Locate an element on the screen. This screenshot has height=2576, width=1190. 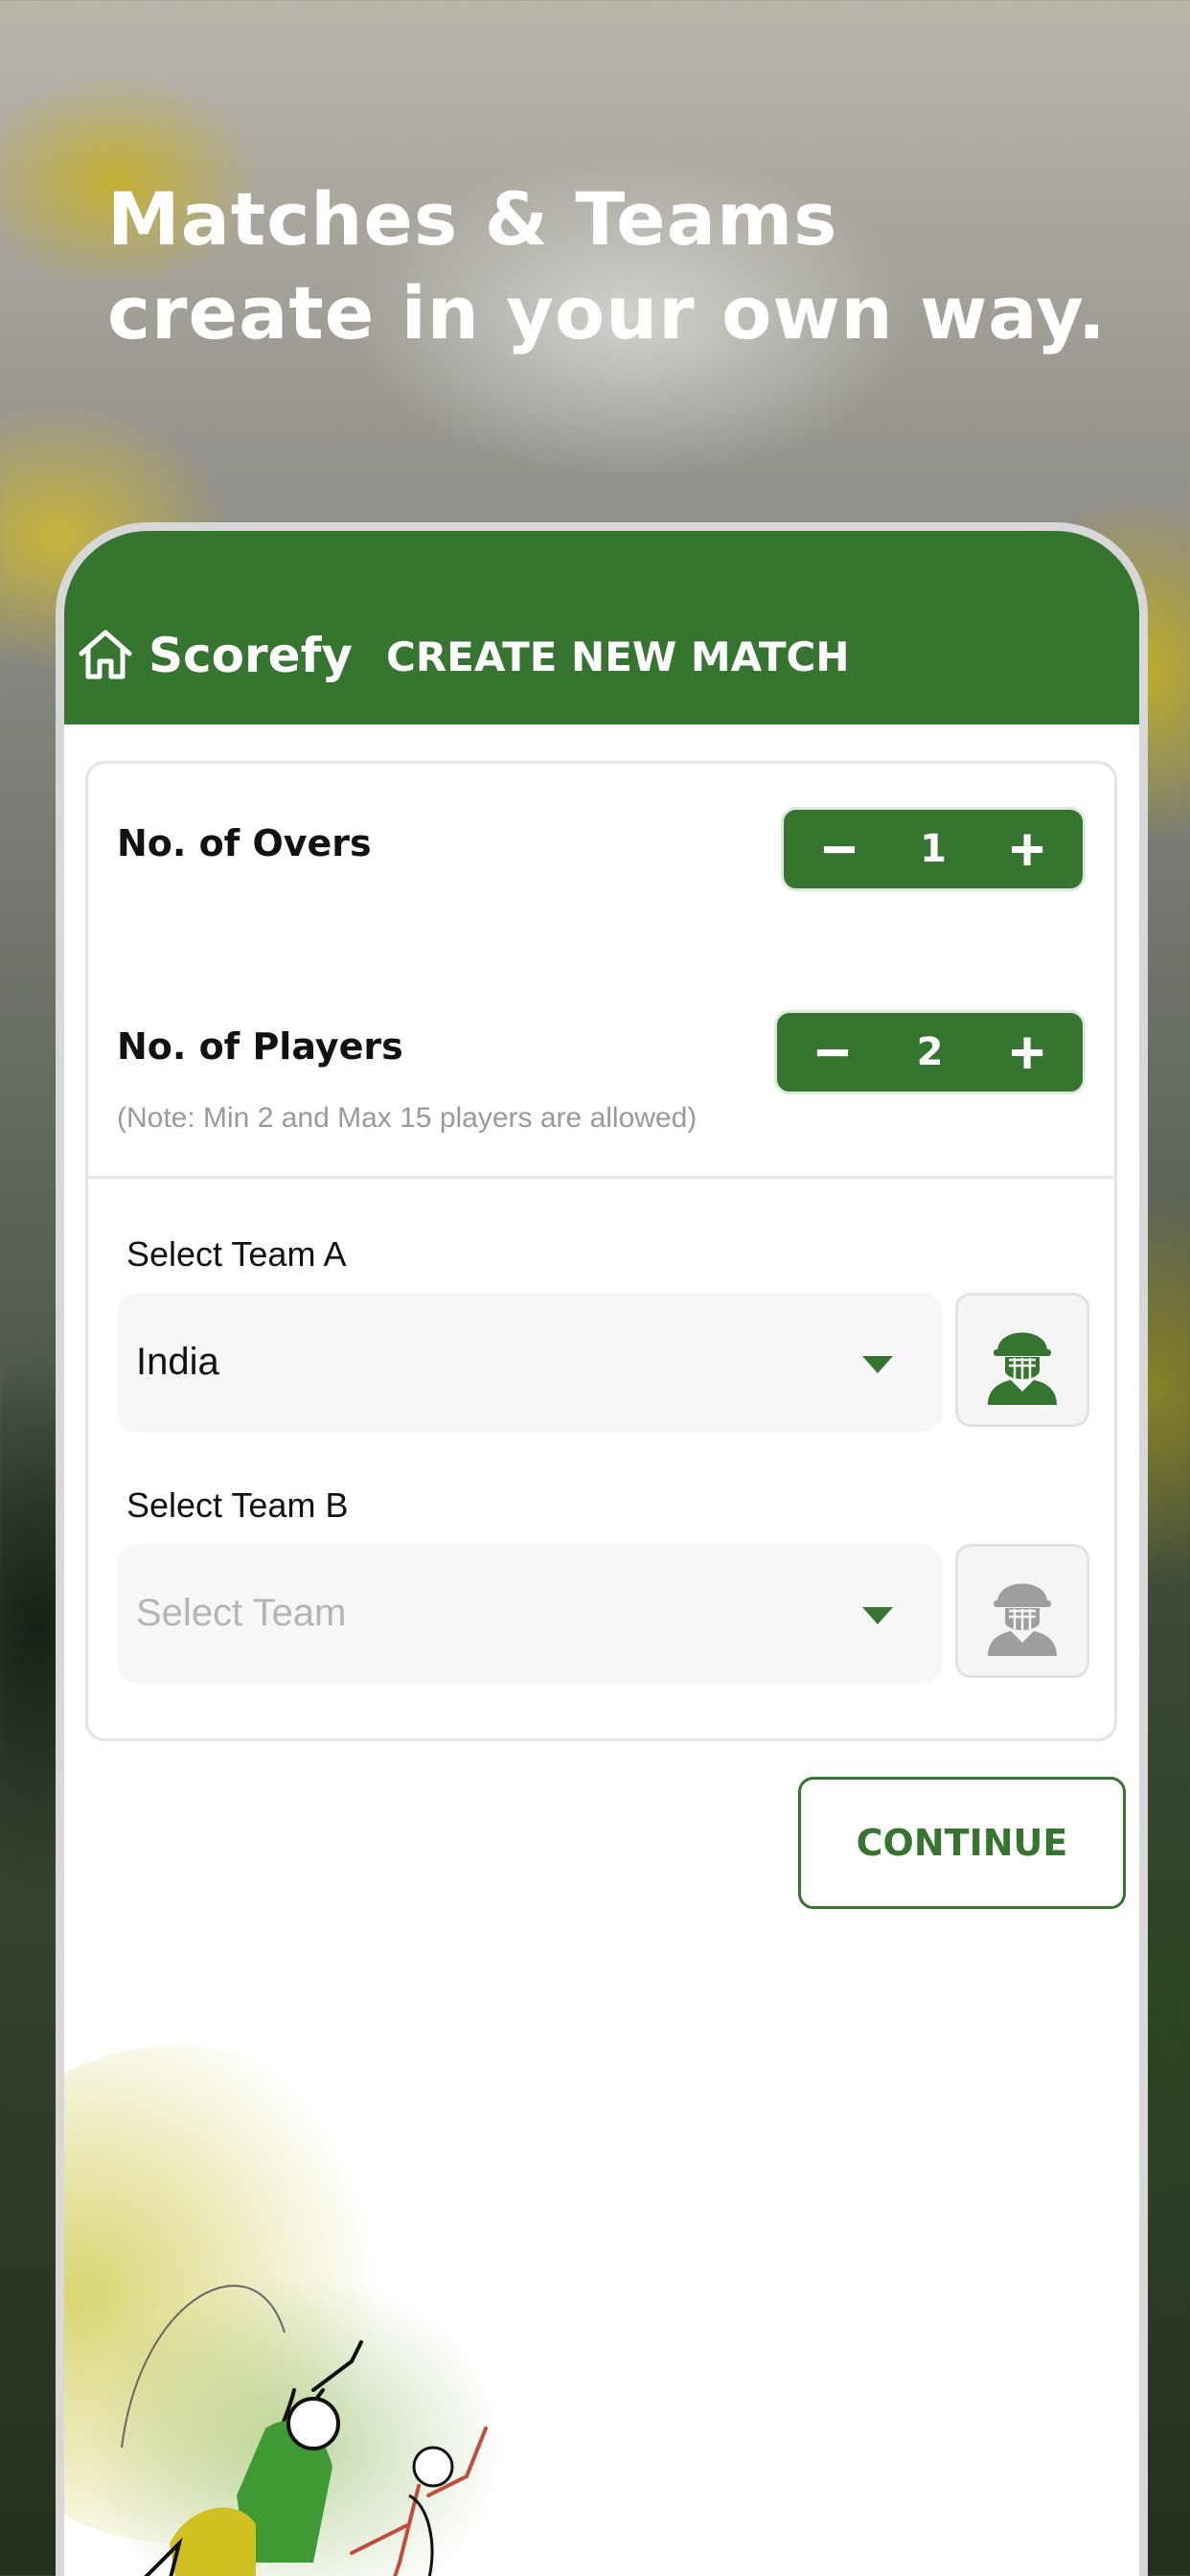
promo-headline: Matches & Teams create in your own way. is located at coordinates (610, 266).